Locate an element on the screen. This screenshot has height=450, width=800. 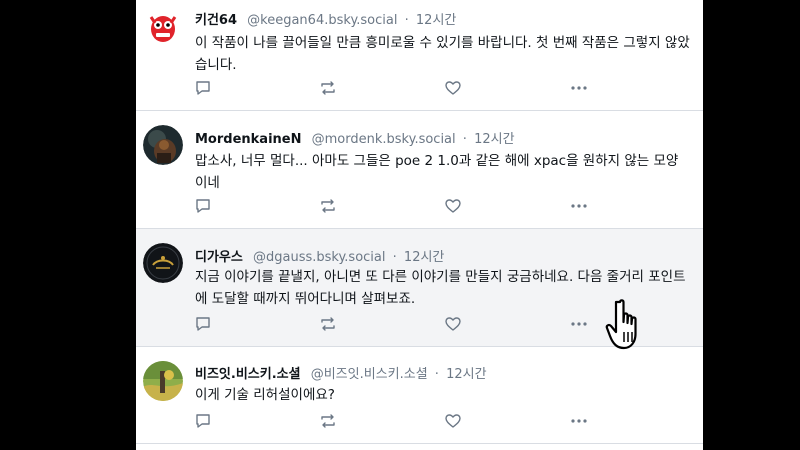
display-name: MordenkaineN is located at coordinates (248, 139).